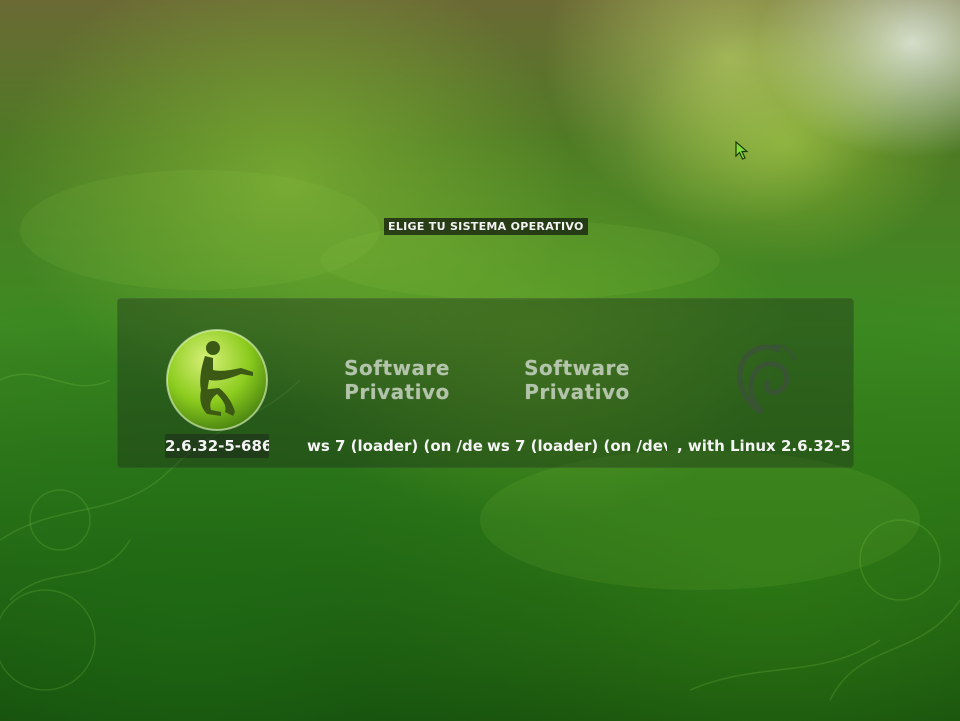  Describe the element at coordinates (763, 446) in the screenshot. I see `boot-entry-label: , with Linux 2.6.32-5-a` at that location.